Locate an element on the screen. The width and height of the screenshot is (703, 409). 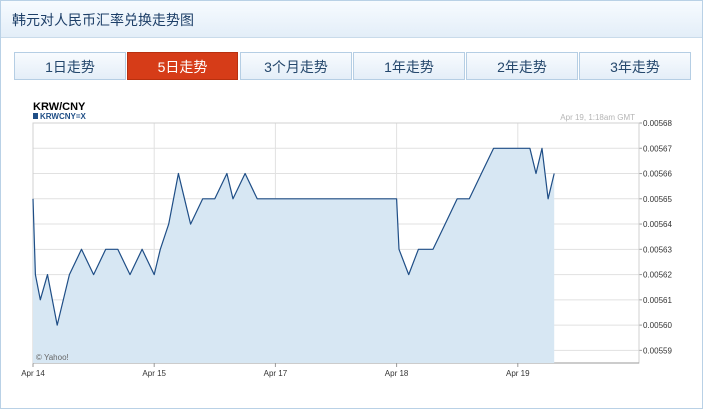
tab-1-year: 1年走势 is located at coordinates (409, 66).